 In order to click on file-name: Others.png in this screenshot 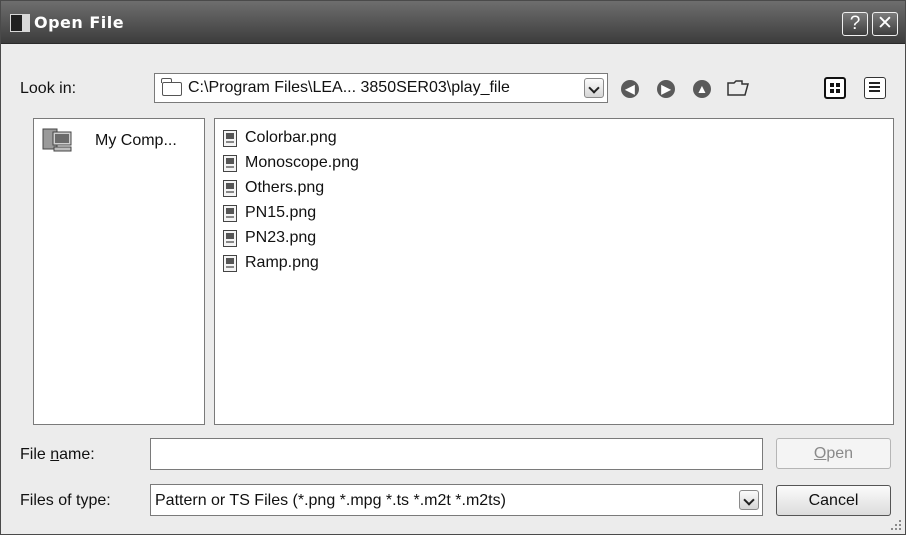, I will do `click(285, 187)`.